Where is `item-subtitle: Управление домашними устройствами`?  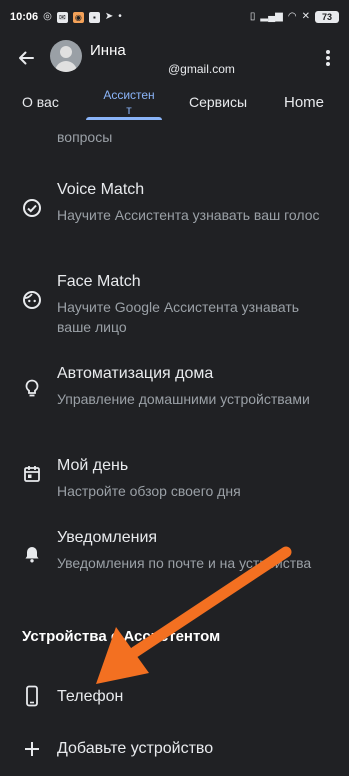
item-subtitle: Управление домашними устройствами is located at coordinates (183, 399).